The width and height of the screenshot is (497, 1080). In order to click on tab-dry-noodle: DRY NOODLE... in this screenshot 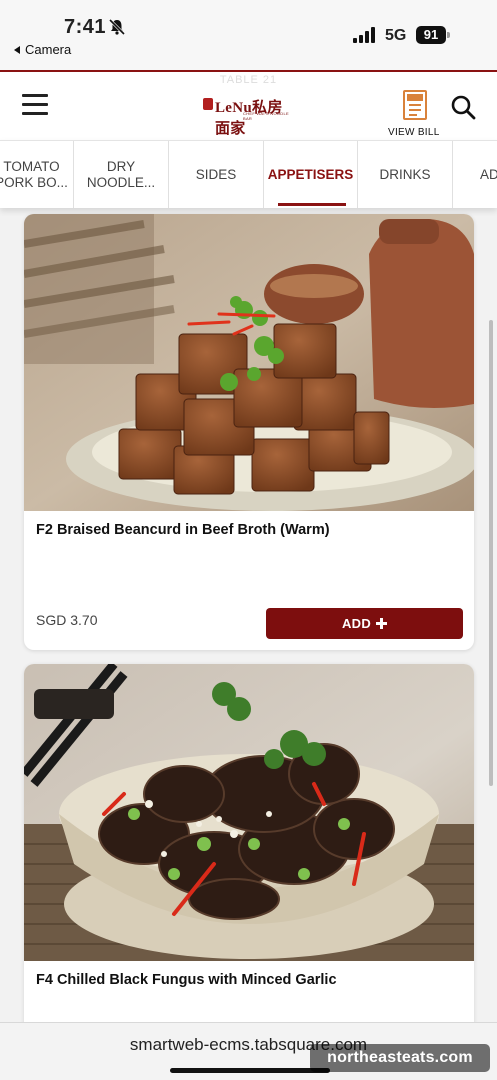, I will do `click(121, 174)`.